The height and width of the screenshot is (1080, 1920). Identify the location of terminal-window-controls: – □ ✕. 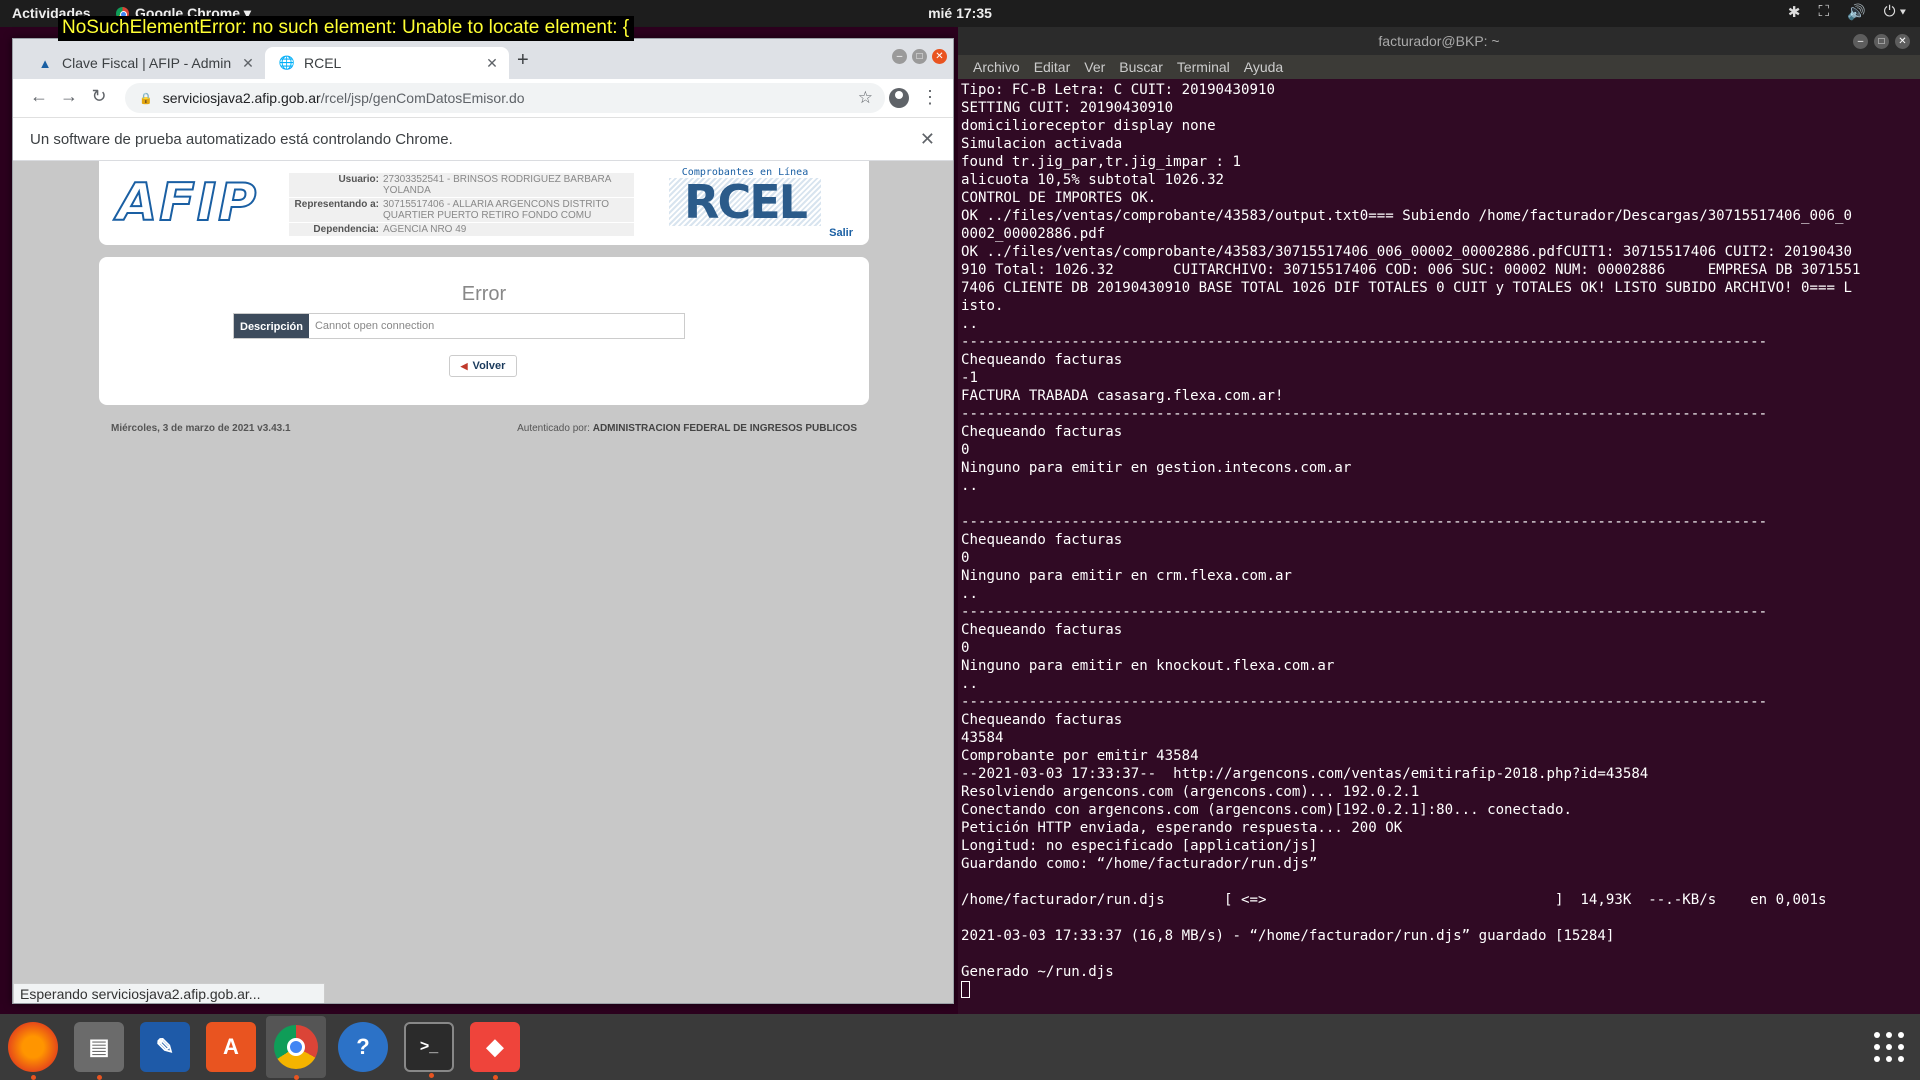
(1881, 41).